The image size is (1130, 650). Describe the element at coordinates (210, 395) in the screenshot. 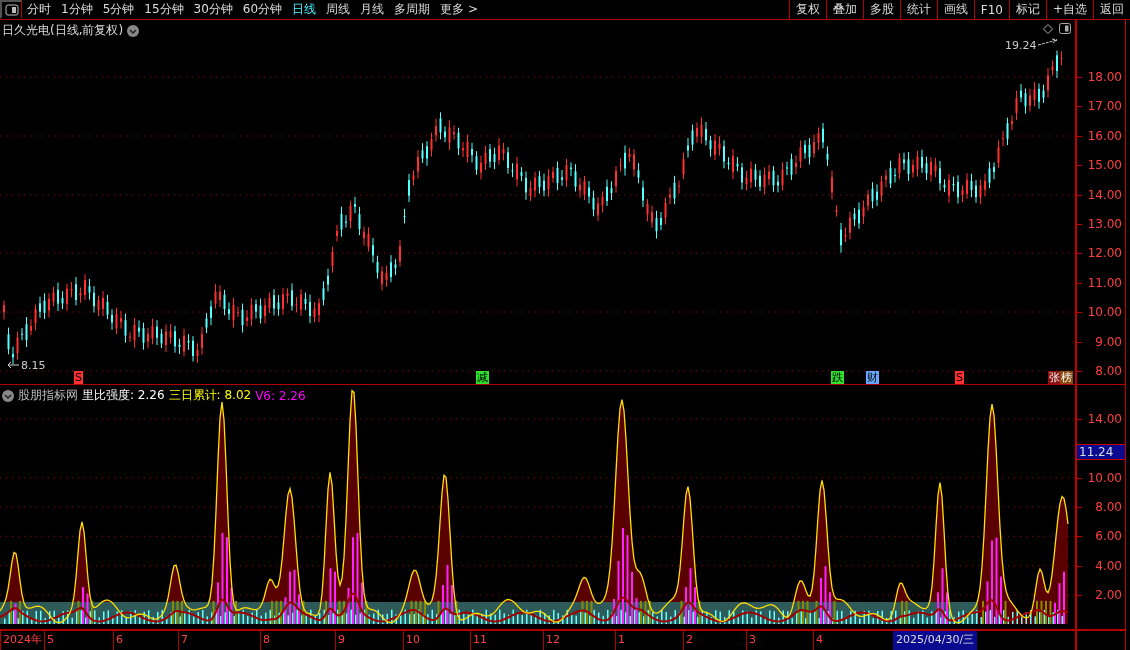

I see `indicator-readout: 三日累计: 8.02` at that location.